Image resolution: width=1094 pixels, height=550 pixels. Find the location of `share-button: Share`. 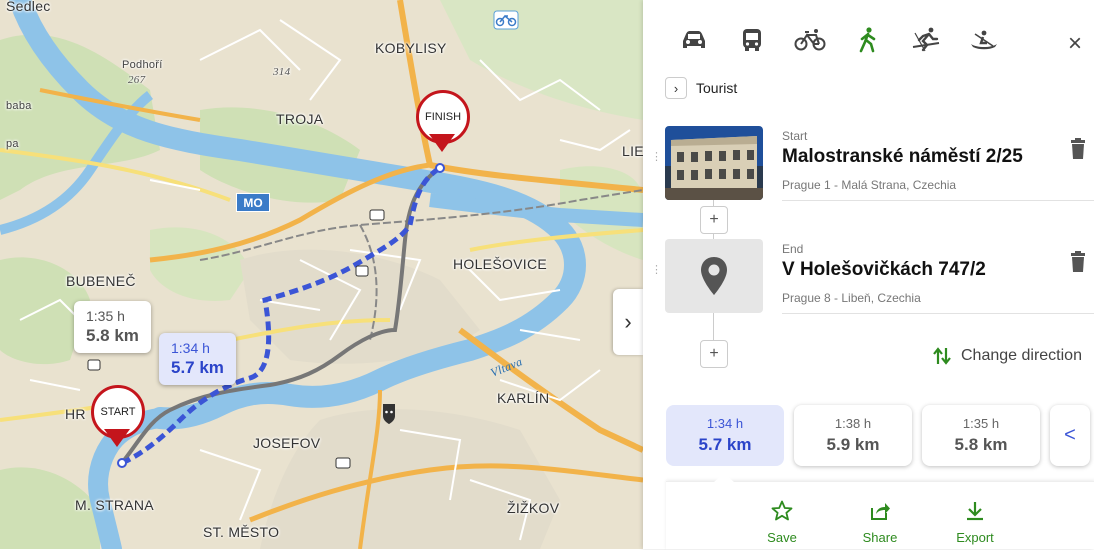

share-button: Share is located at coordinates (880, 522).